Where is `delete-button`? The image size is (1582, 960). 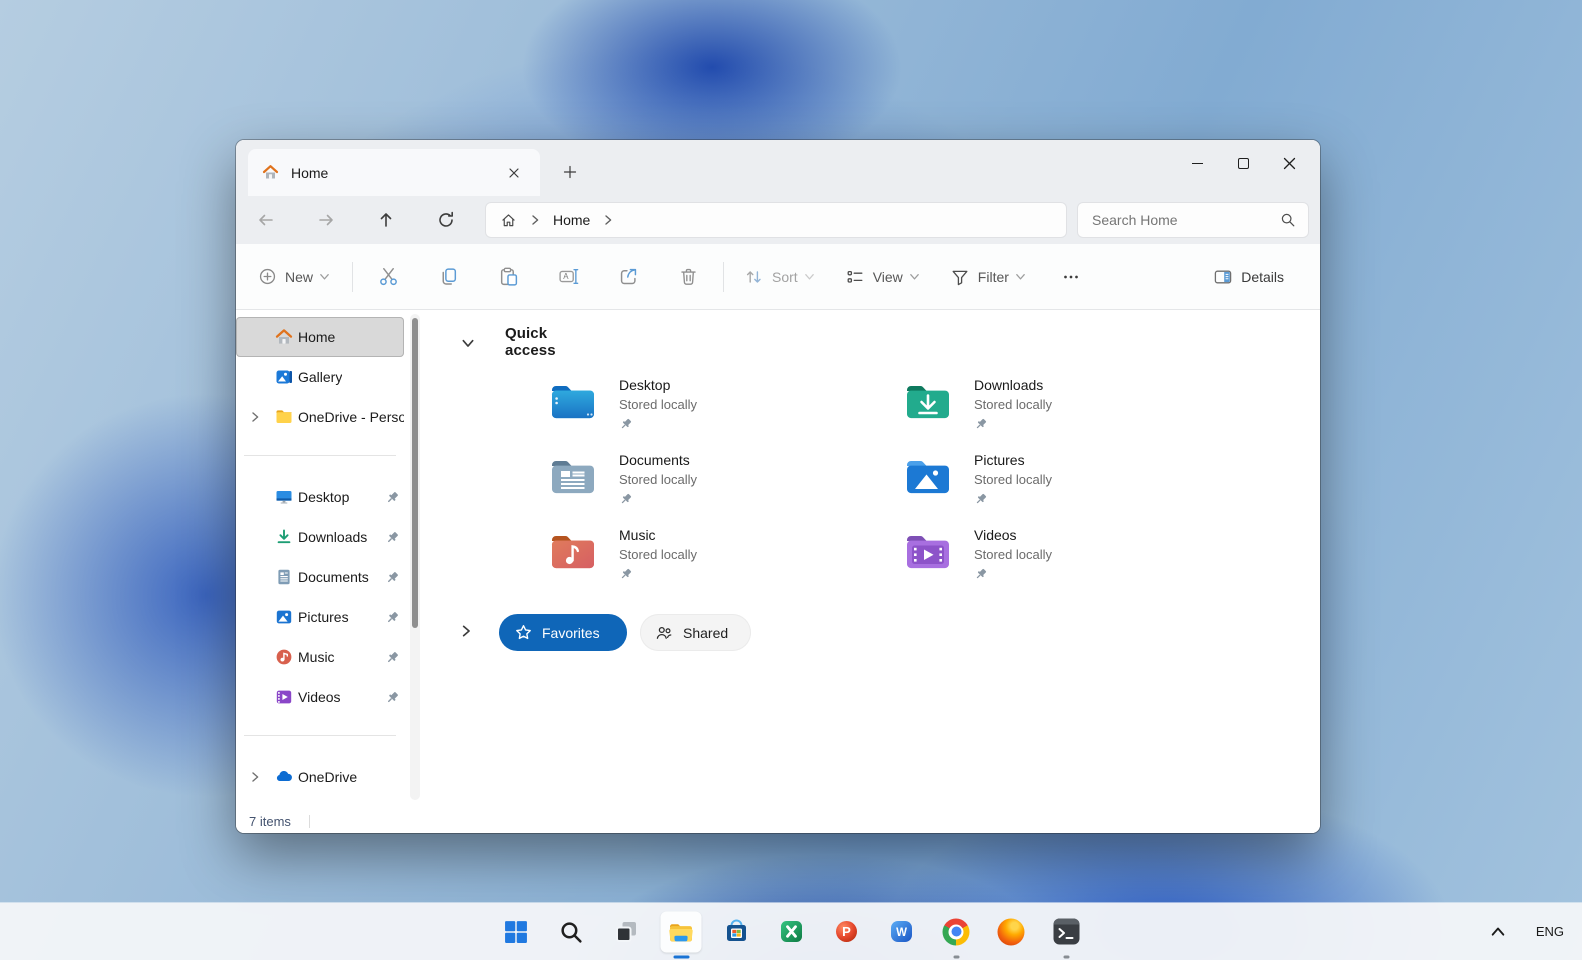
delete-button is located at coordinates (688, 277).